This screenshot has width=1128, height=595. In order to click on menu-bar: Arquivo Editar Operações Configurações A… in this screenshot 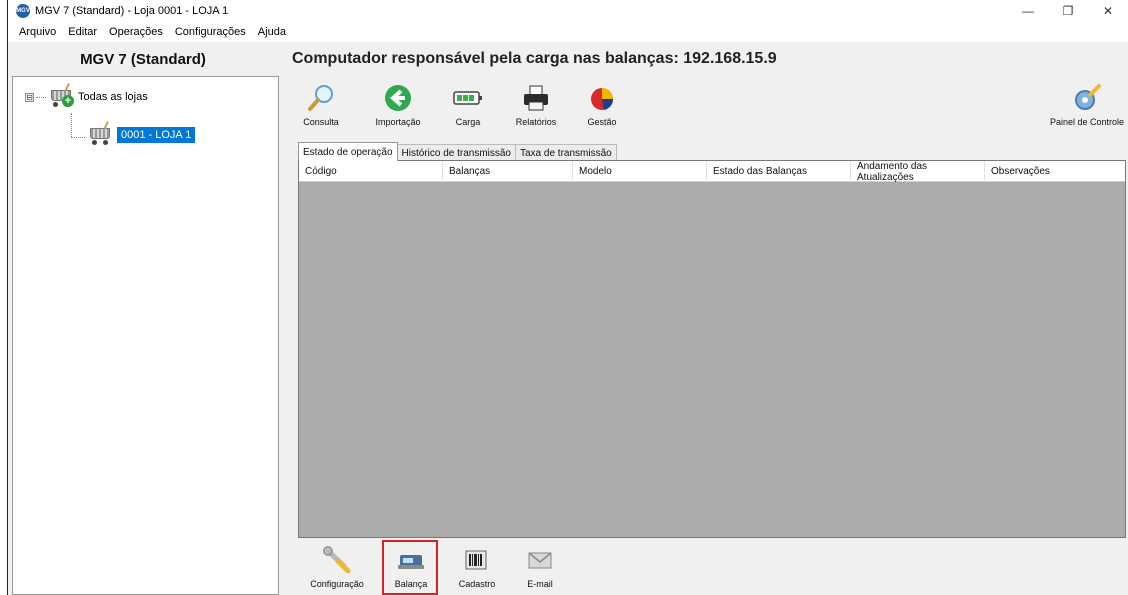, I will do `click(568, 32)`.